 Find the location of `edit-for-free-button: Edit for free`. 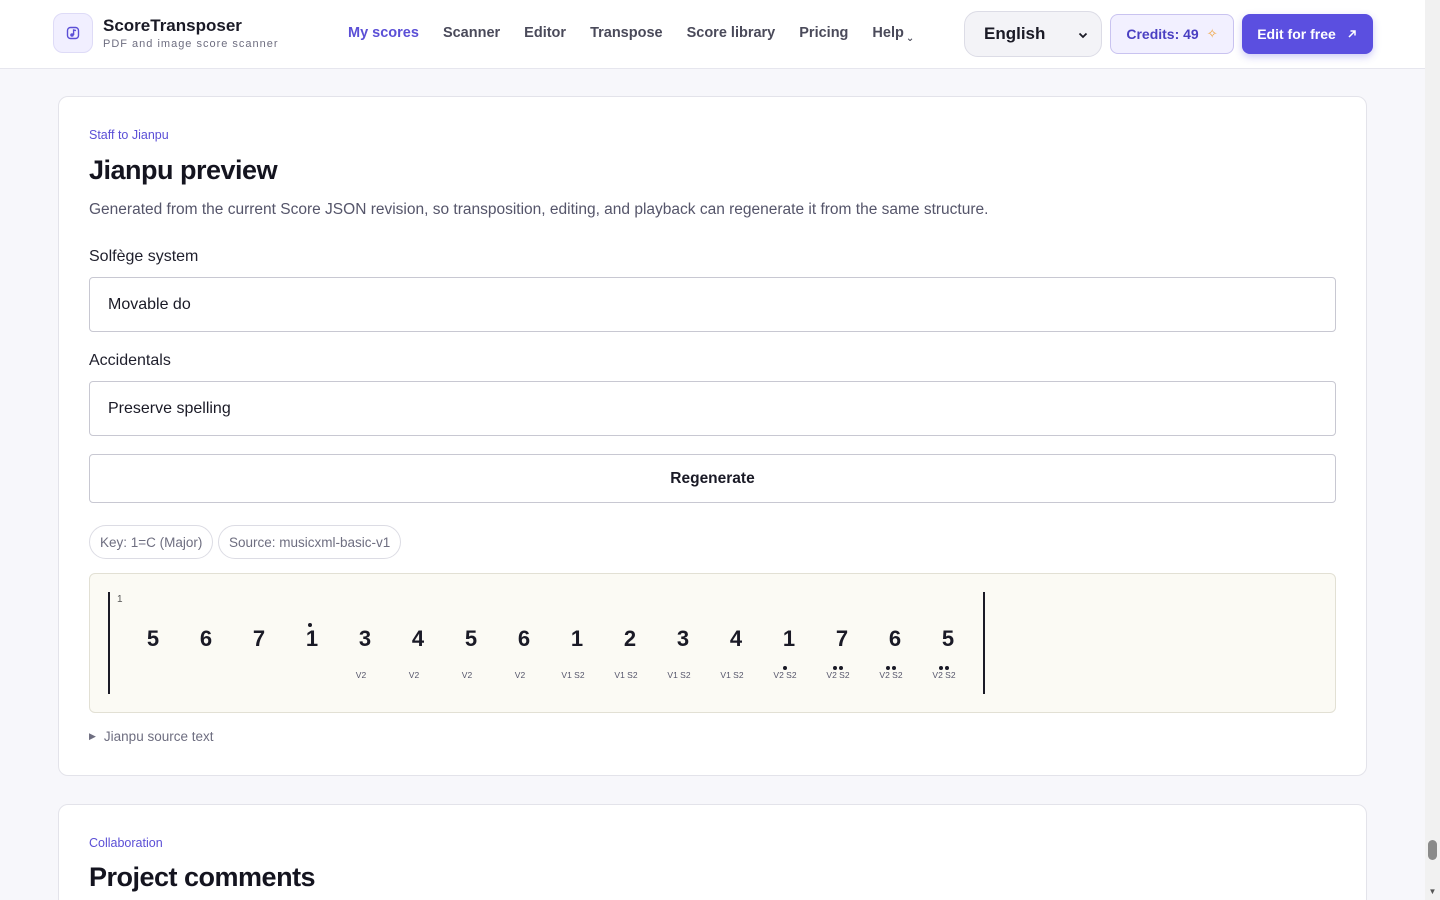

edit-for-free-button: Edit for free is located at coordinates (1307, 34).